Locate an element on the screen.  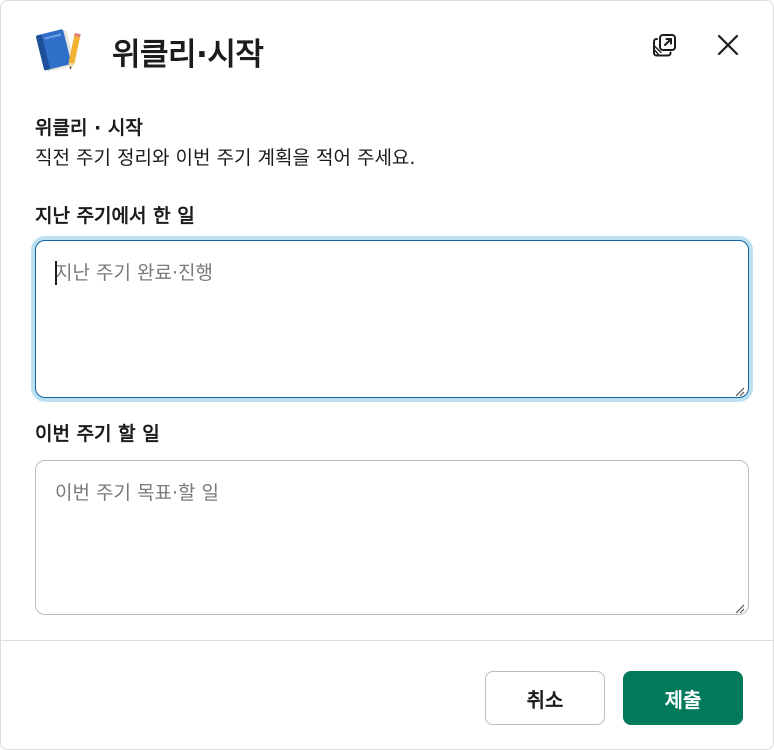
popout-button is located at coordinates (665, 47).